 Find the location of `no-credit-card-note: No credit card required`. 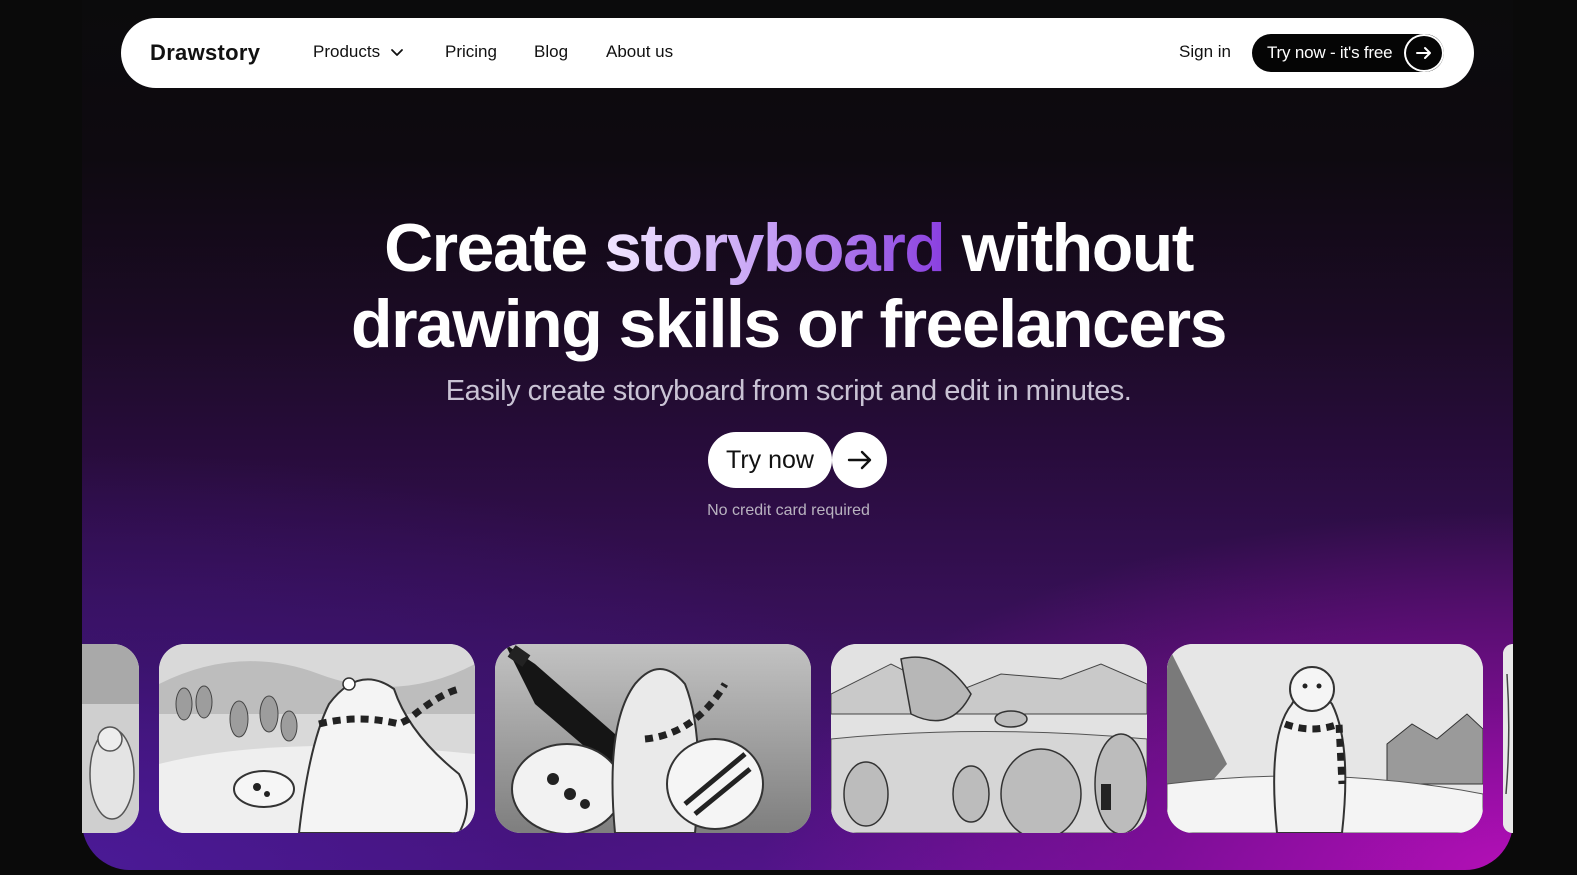

no-credit-card-note: No credit card required is located at coordinates (788, 510).